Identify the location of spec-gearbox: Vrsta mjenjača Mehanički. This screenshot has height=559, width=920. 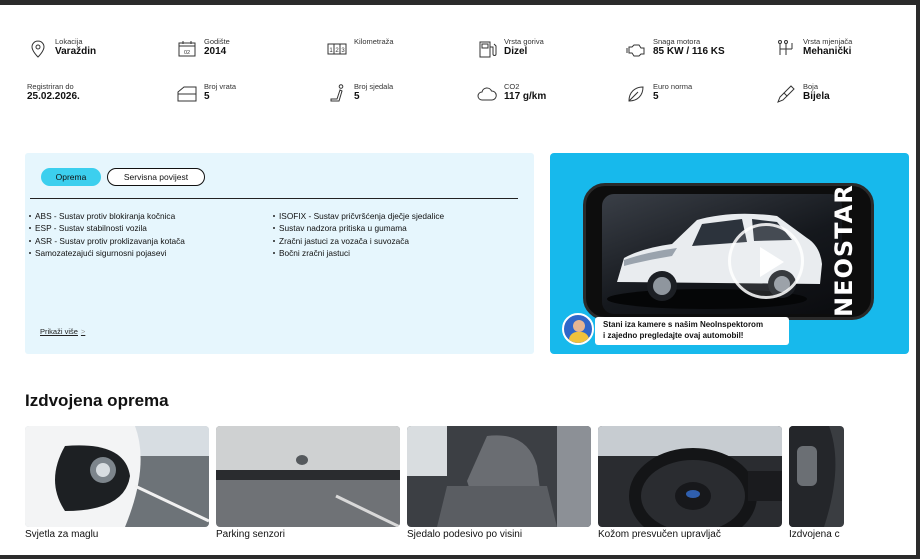
(813, 48).